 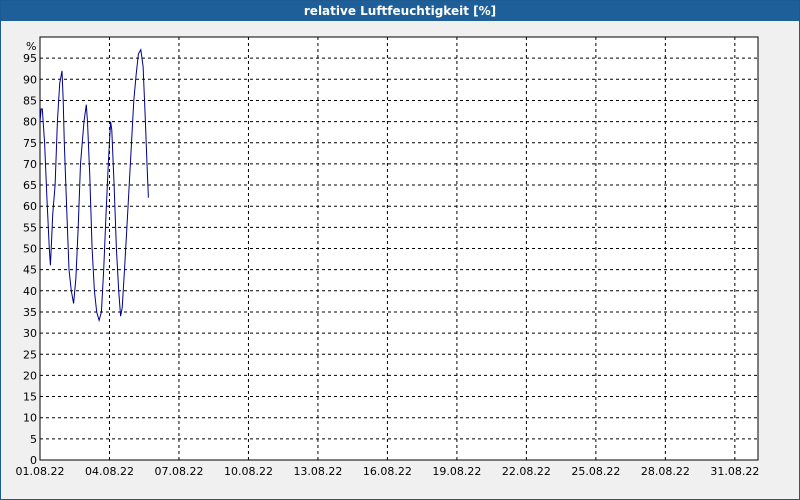 What do you see at coordinates (30, 291) in the screenshot?
I see `y-tick-label: 40` at bounding box center [30, 291].